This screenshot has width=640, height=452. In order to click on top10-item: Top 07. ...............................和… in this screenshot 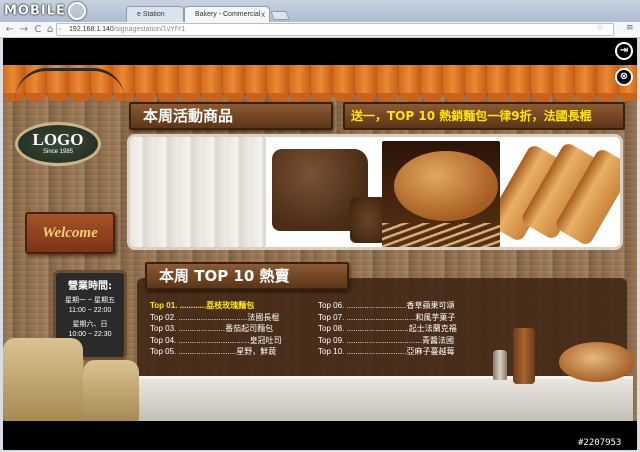, I will do `click(387, 317)`.